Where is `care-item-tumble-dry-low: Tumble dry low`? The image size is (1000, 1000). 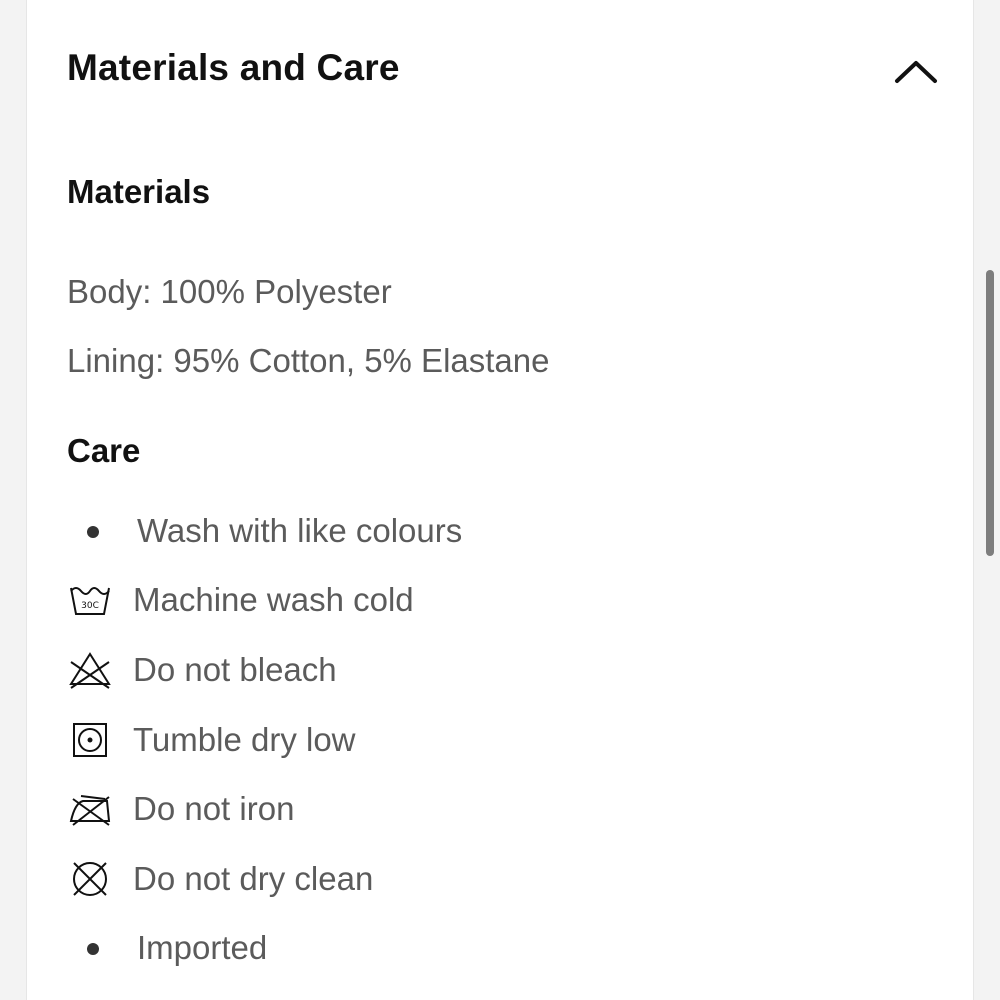 care-item-tumble-dry-low: Tumble dry low is located at coordinates (497, 740).